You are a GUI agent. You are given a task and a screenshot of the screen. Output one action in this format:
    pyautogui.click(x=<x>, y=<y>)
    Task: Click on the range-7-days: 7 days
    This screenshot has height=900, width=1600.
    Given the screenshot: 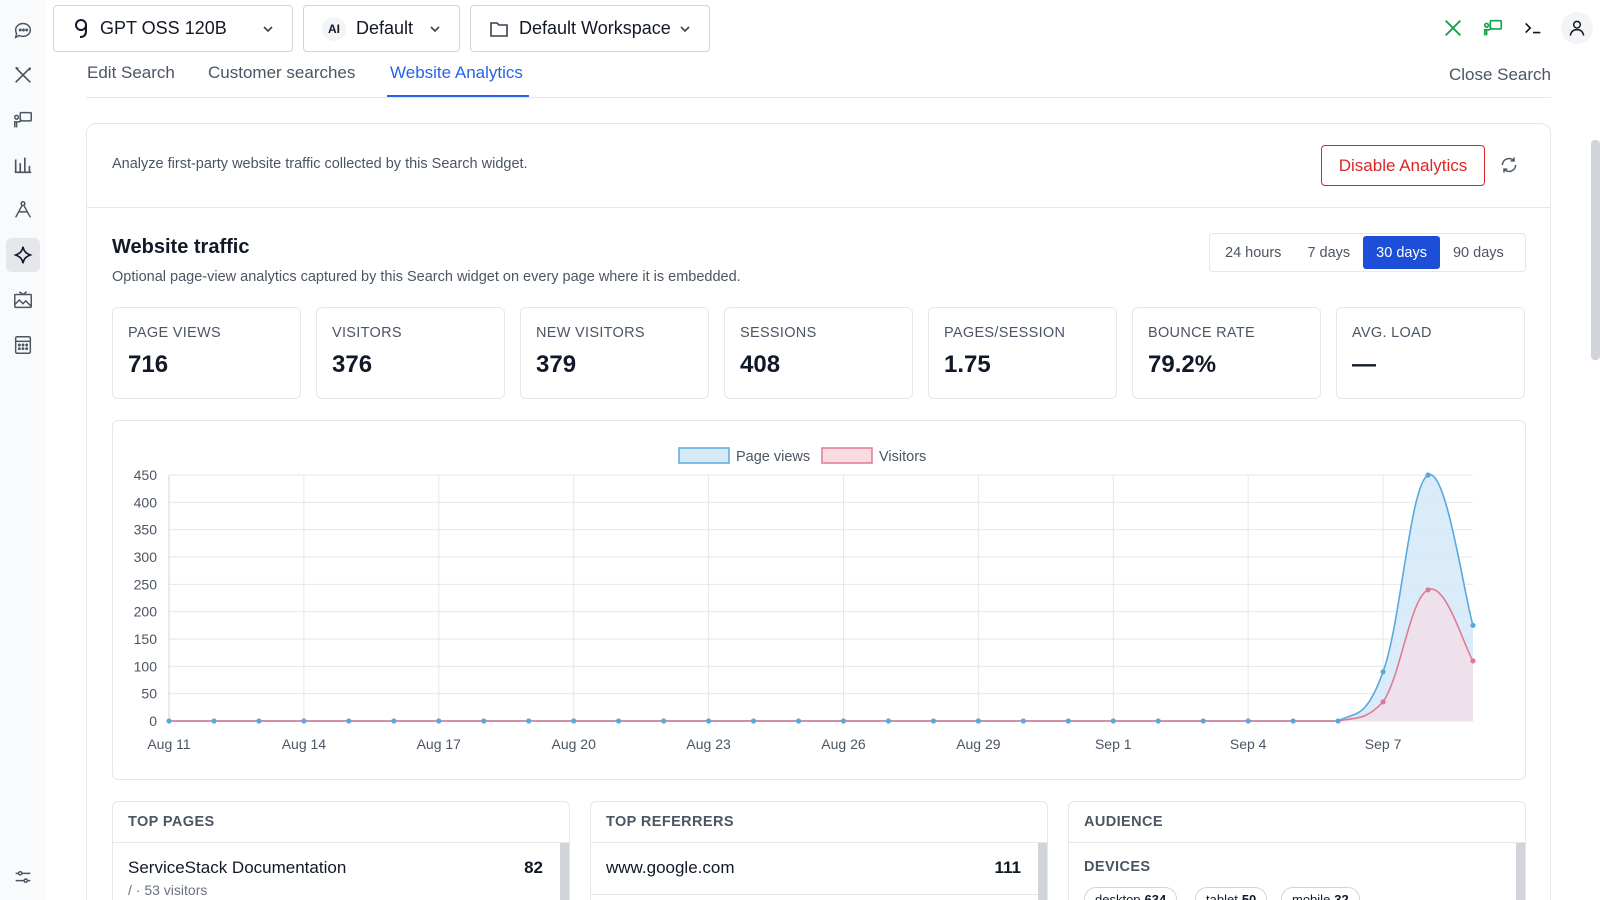 What is the action you would take?
    pyautogui.click(x=1328, y=252)
    